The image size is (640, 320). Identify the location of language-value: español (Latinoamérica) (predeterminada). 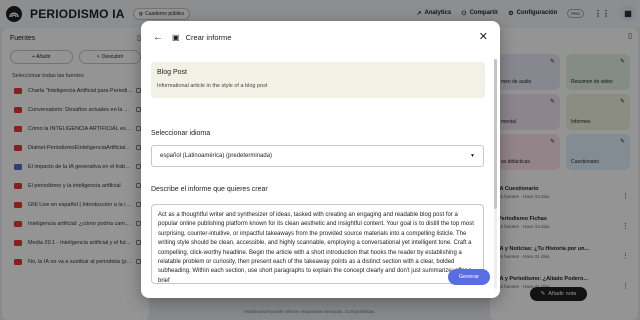
(216, 156).